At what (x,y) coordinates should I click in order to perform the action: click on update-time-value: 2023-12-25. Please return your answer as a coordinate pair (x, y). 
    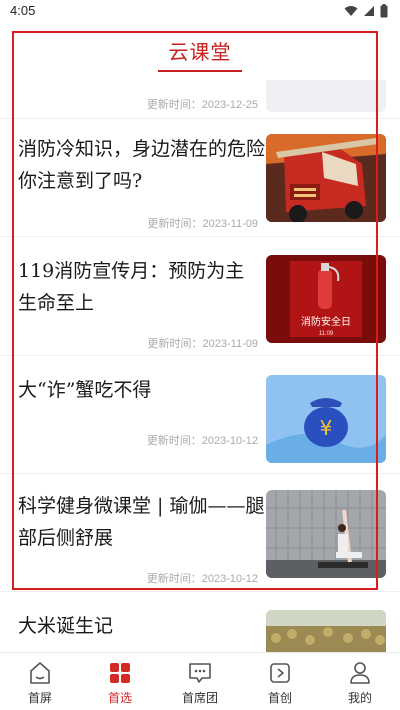
    Looking at the image, I should click on (229, 105).